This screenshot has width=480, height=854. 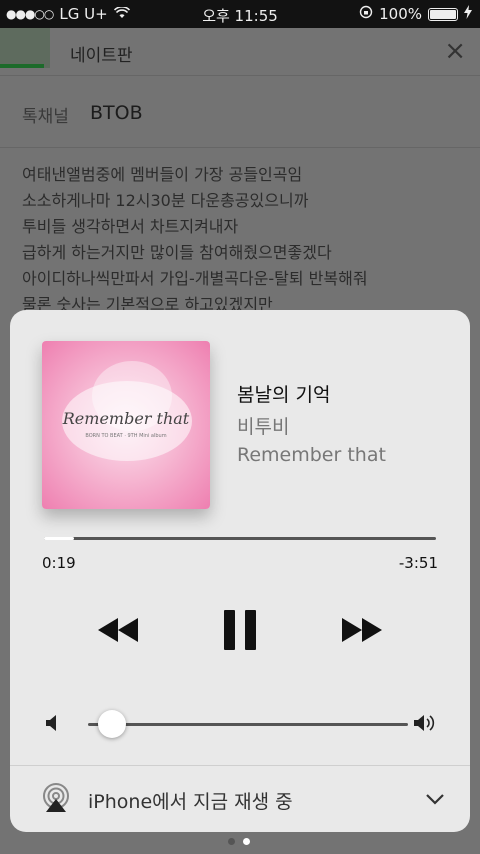 I want to click on volume-high-icon, so click(x=426, y=725).